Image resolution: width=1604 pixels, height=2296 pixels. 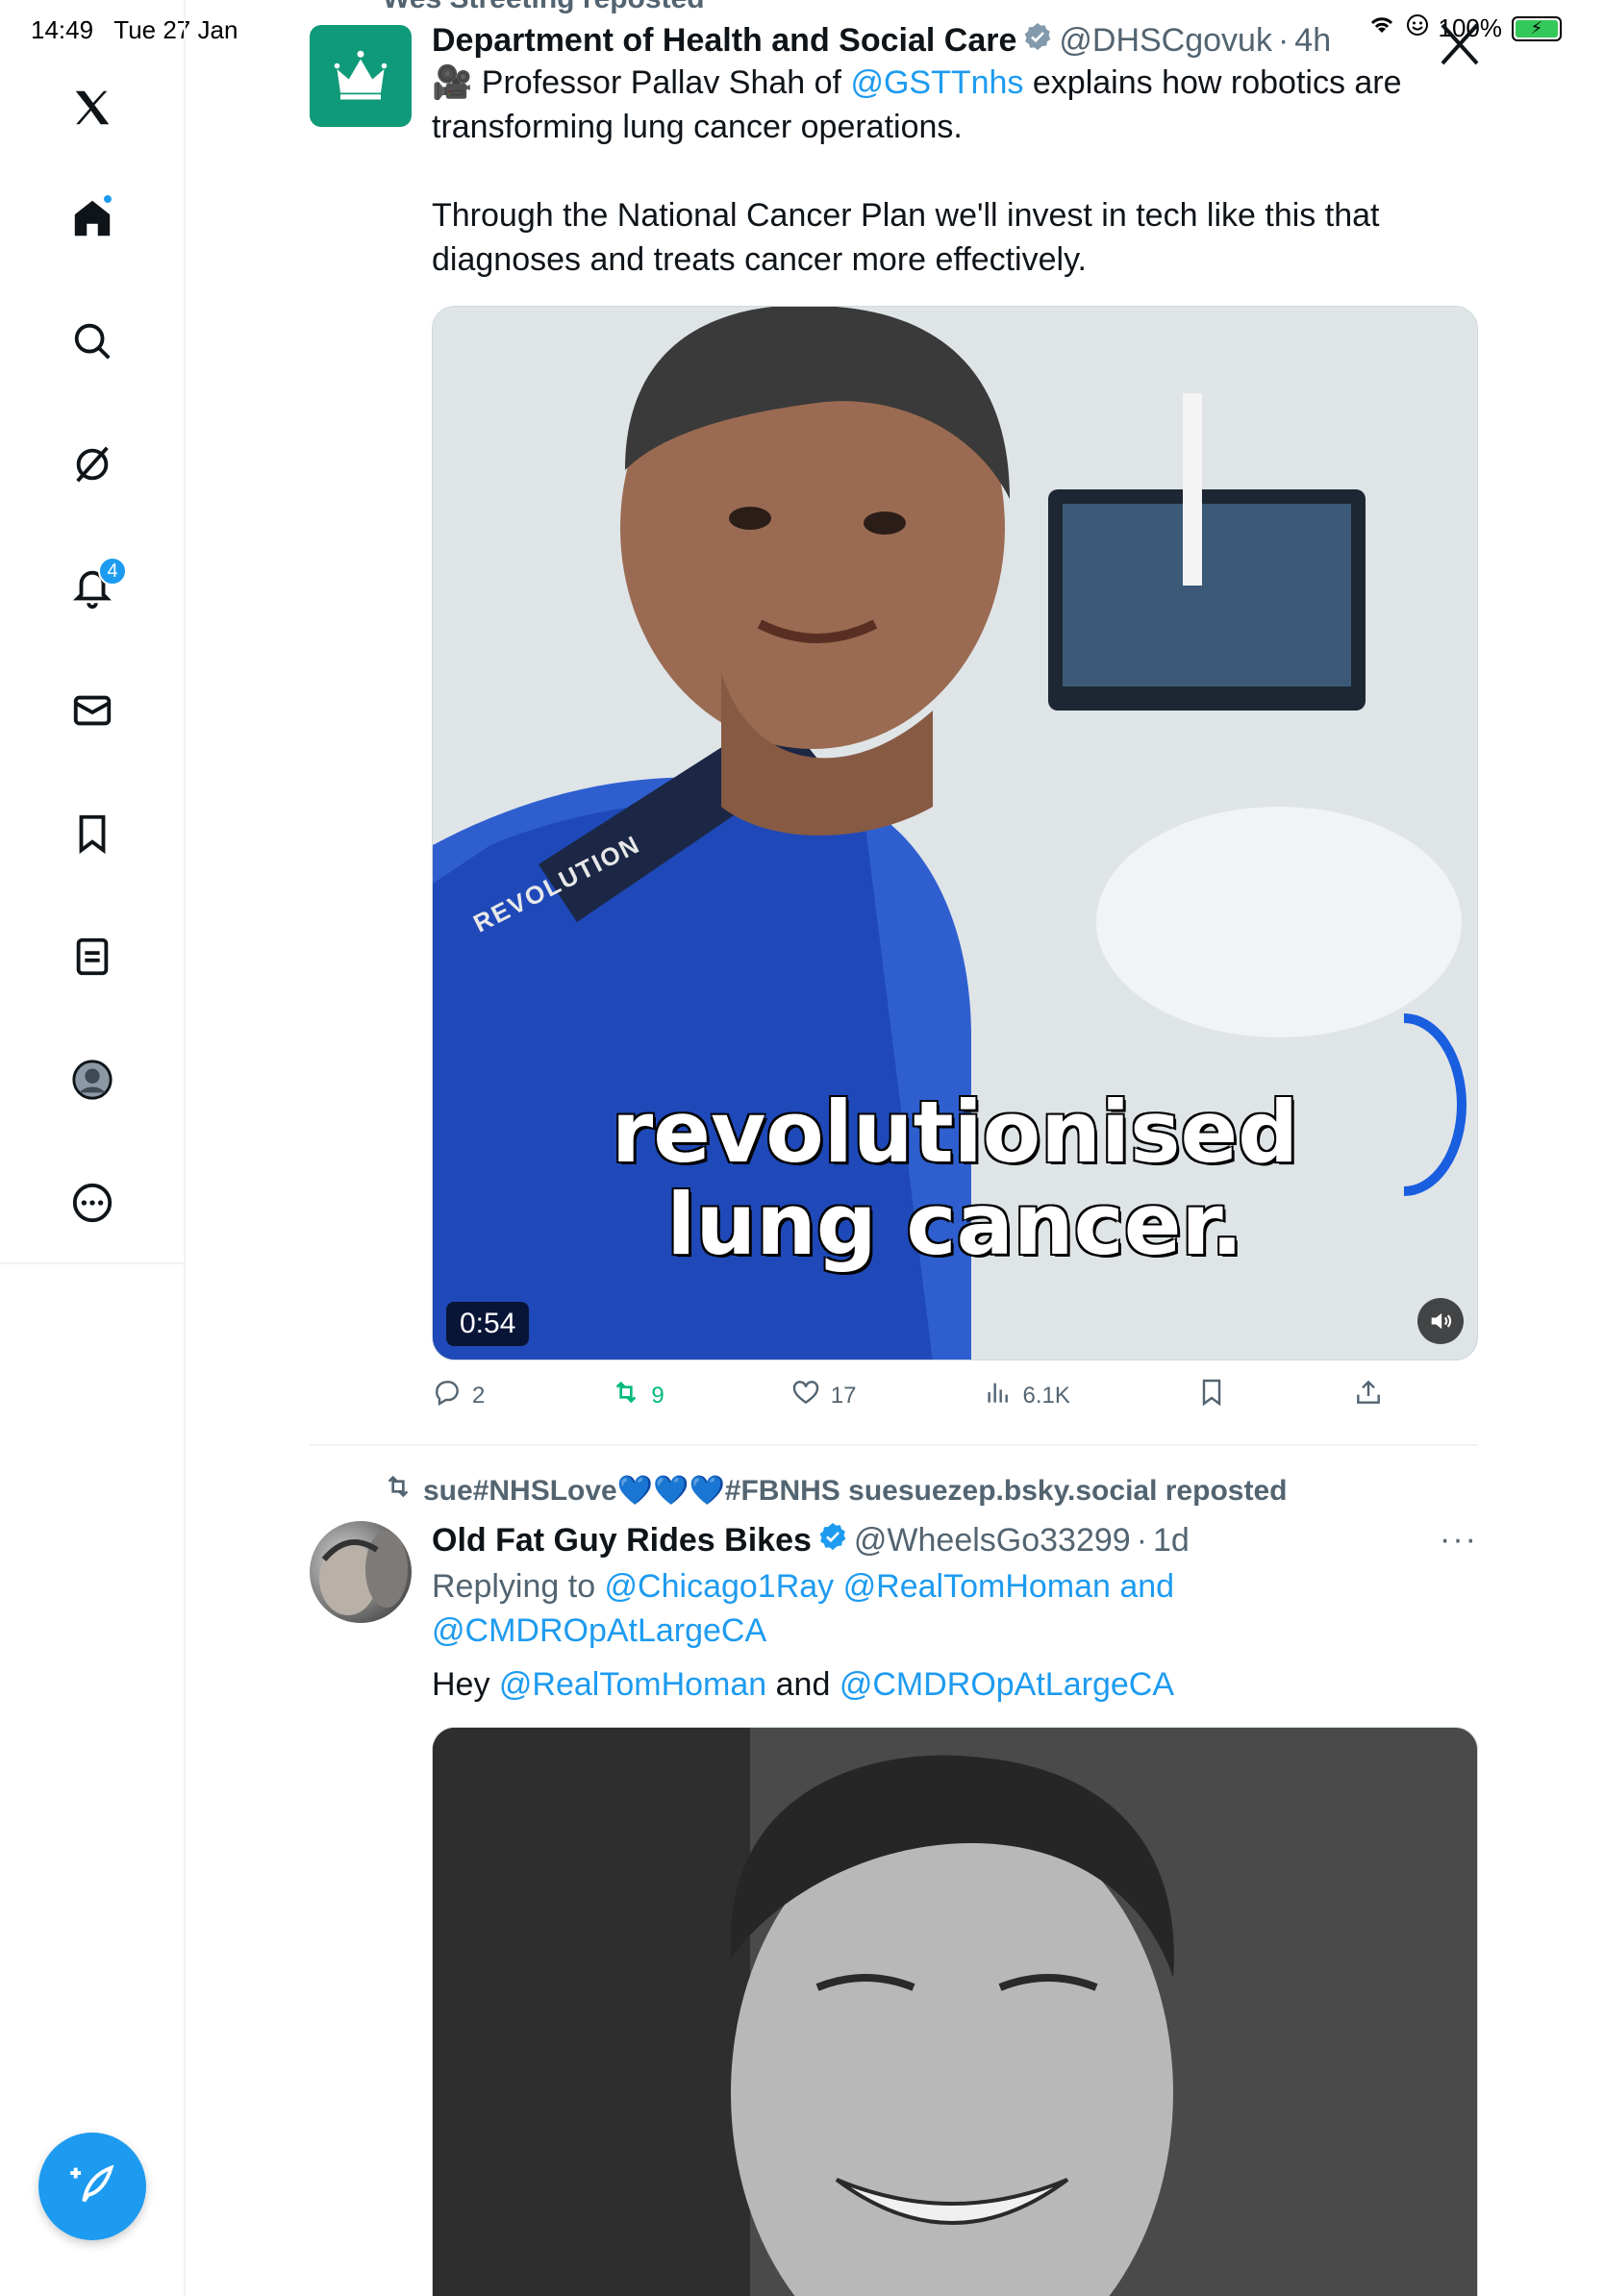 I want to click on volume-icon, so click(x=1440, y=1321).